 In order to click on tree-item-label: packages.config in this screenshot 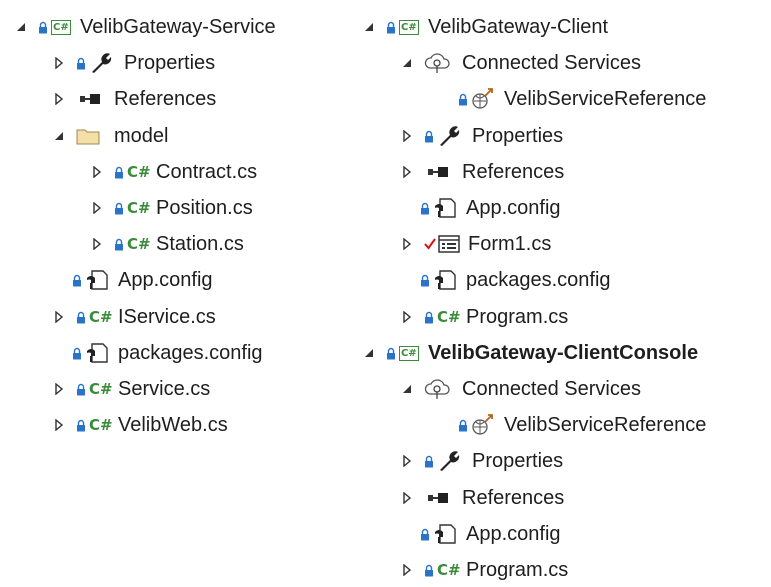, I will do `click(538, 280)`.